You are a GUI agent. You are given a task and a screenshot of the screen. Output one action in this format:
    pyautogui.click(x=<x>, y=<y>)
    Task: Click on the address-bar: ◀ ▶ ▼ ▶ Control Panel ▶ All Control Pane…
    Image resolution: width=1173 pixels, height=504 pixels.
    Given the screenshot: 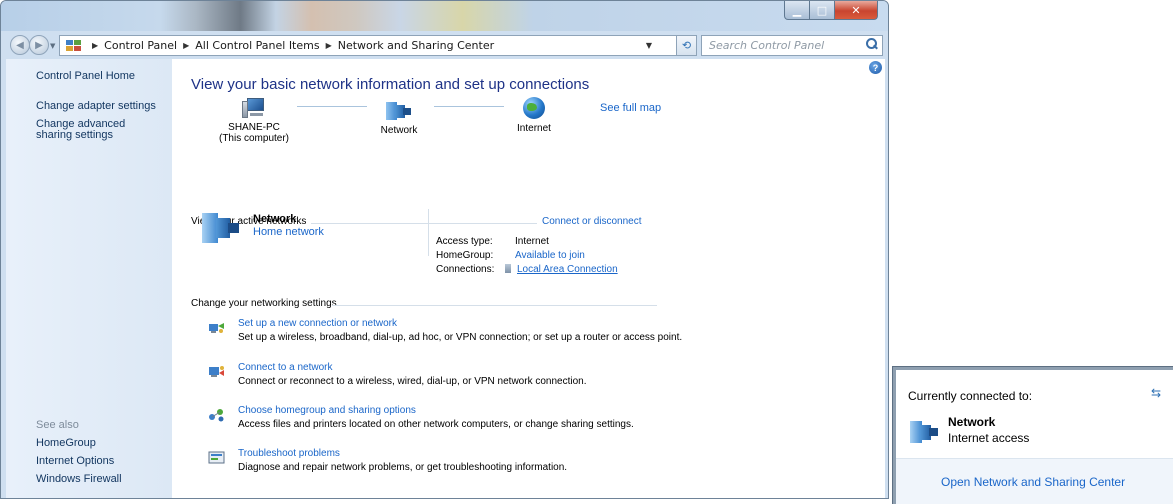 What is the action you would take?
    pyautogui.click(x=444, y=45)
    